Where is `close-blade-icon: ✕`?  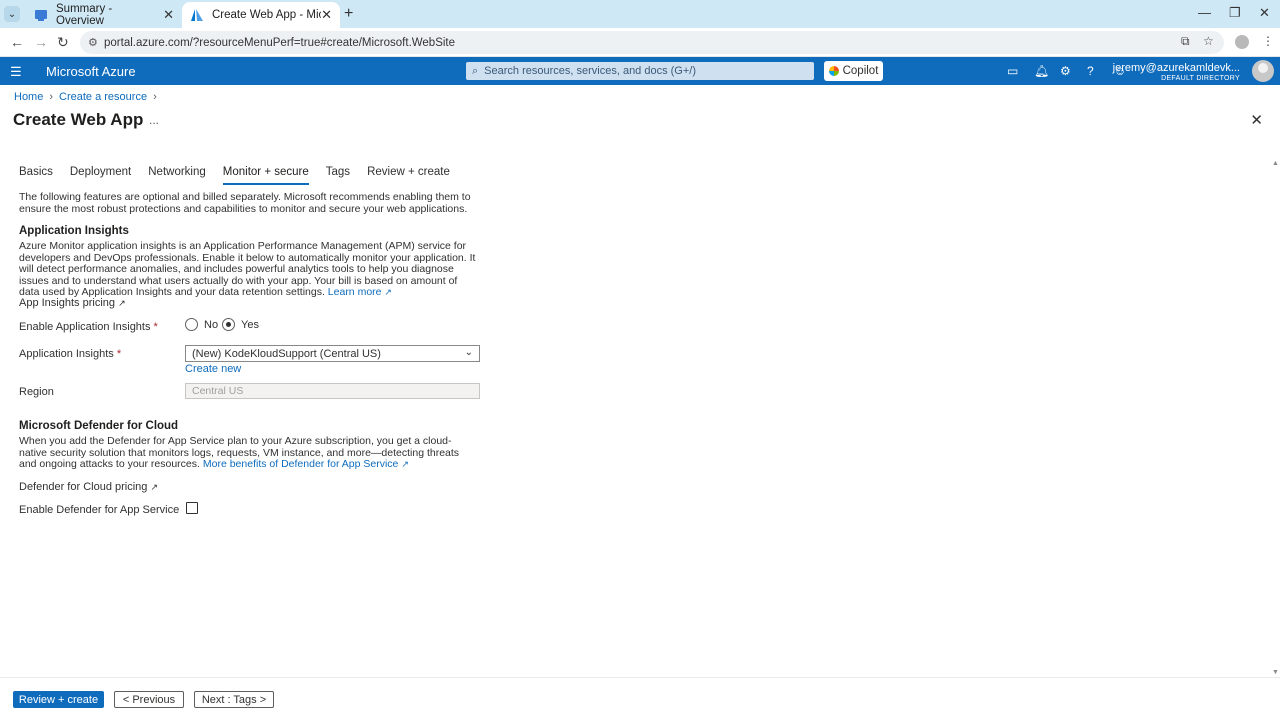 close-blade-icon: ✕ is located at coordinates (1256, 120).